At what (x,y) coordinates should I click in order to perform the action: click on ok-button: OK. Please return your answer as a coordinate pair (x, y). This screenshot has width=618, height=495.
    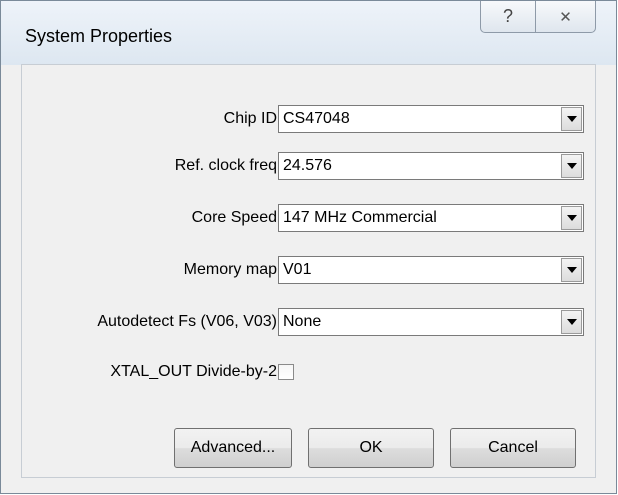
    Looking at the image, I should click on (371, 448).